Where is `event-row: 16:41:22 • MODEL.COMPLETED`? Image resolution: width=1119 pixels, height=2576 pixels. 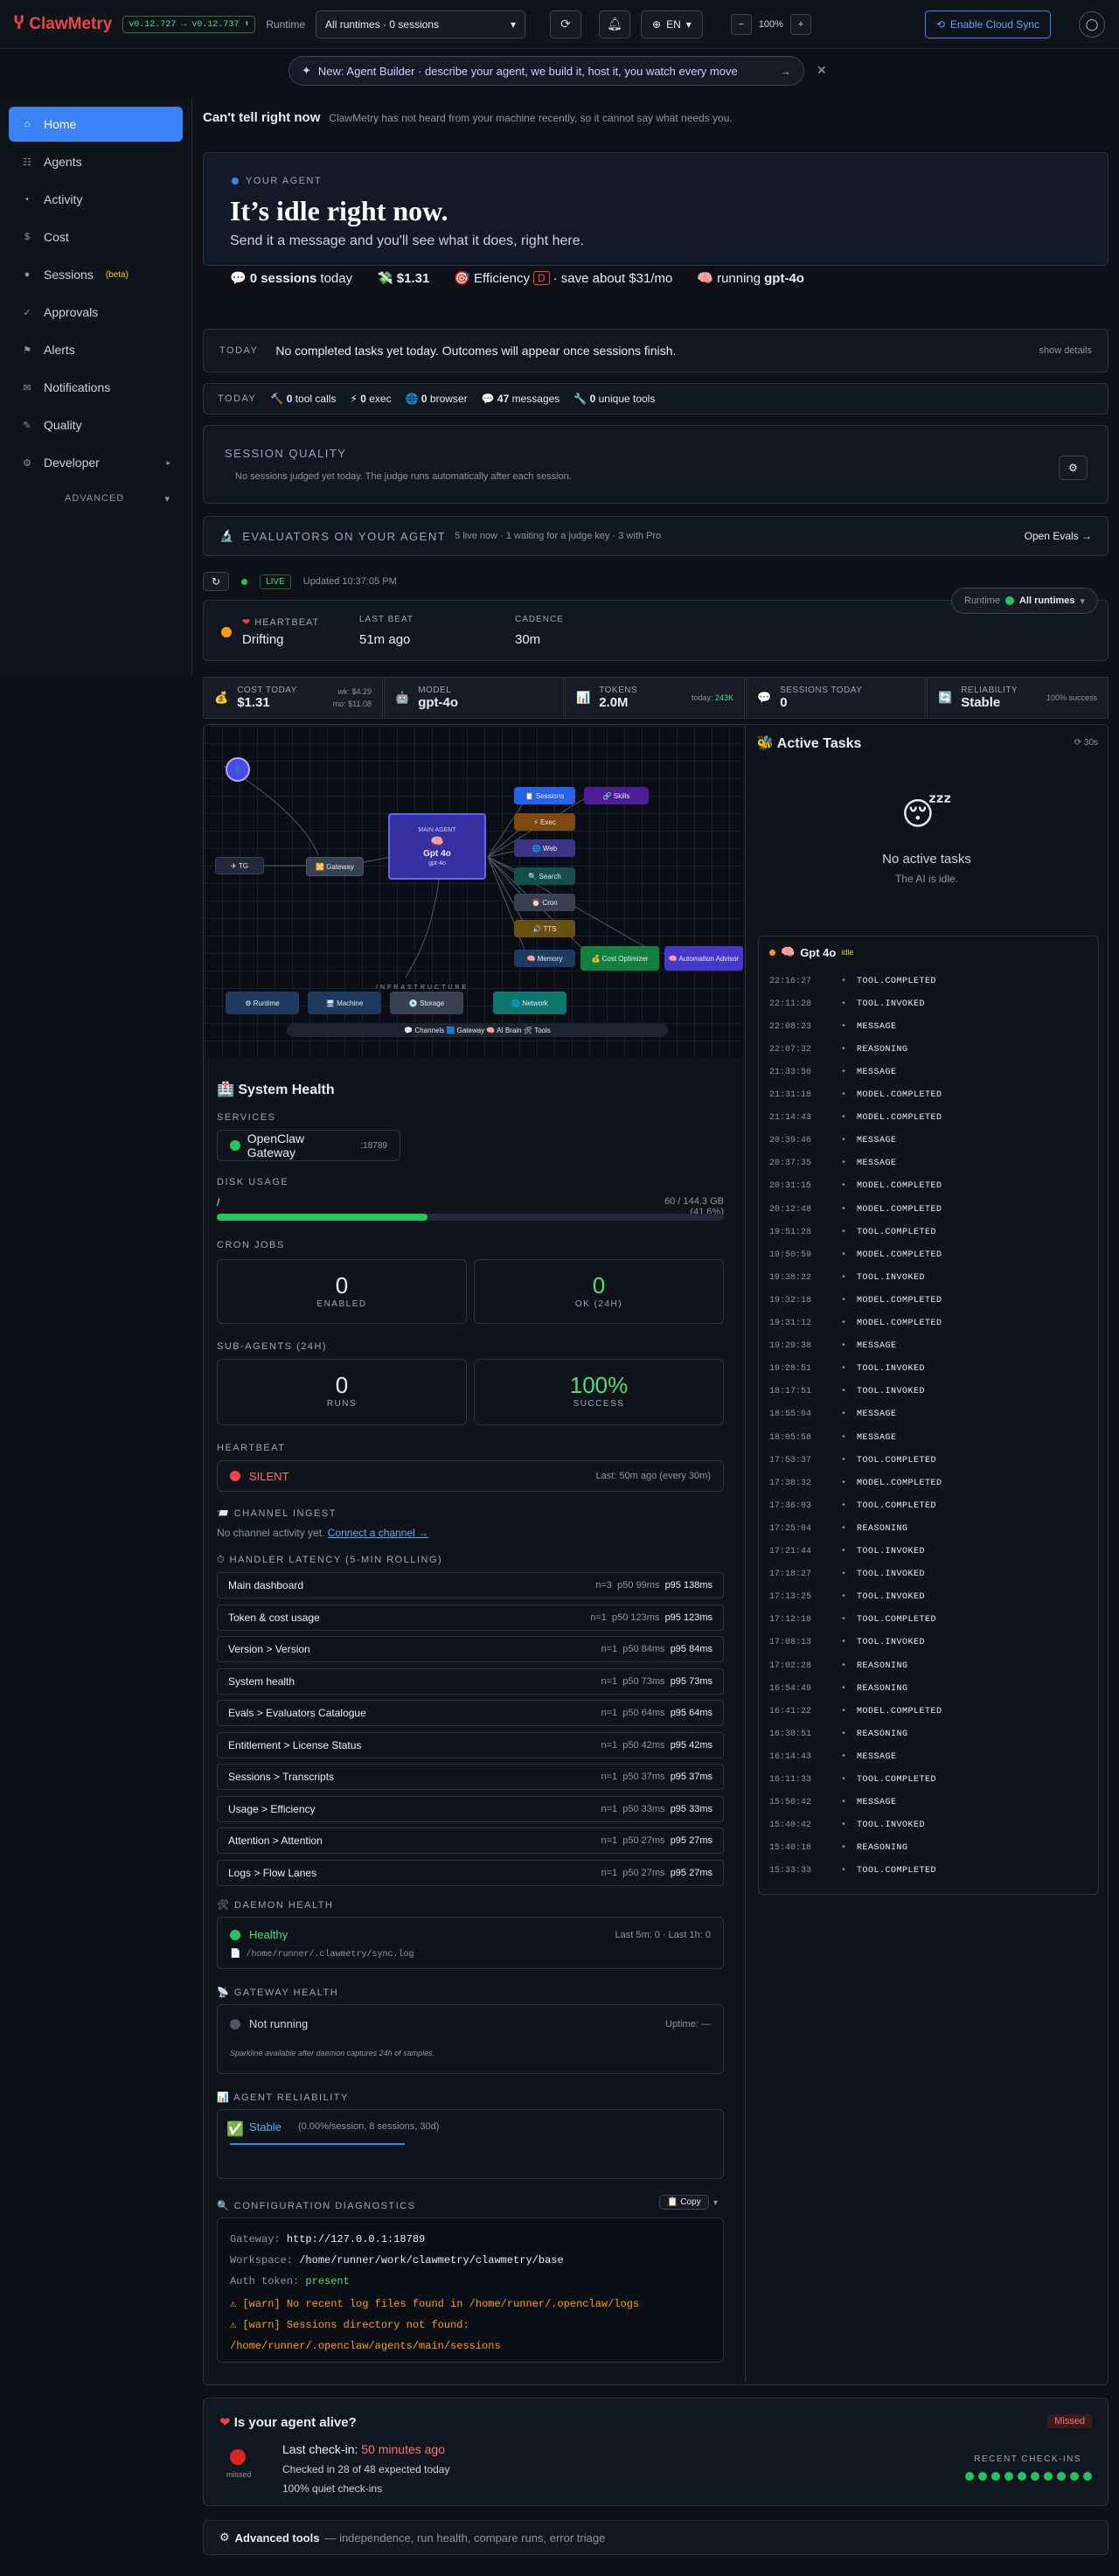 event-row: 16:41:22 • MODEL.COMPLETED is located at coordinates (926, 1711).